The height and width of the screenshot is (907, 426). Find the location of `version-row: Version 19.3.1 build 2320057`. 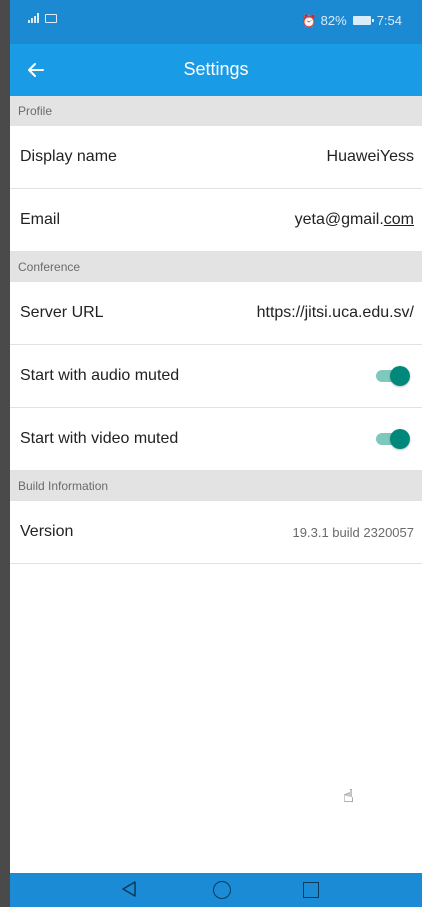

version-row: Version 19.3.1 build 2320057 is located at coordinates (216, 532).